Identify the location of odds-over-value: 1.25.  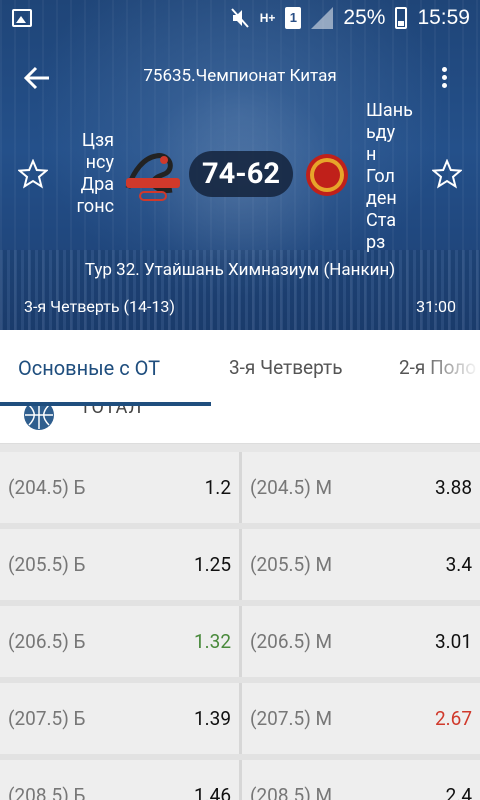
(212, 564).